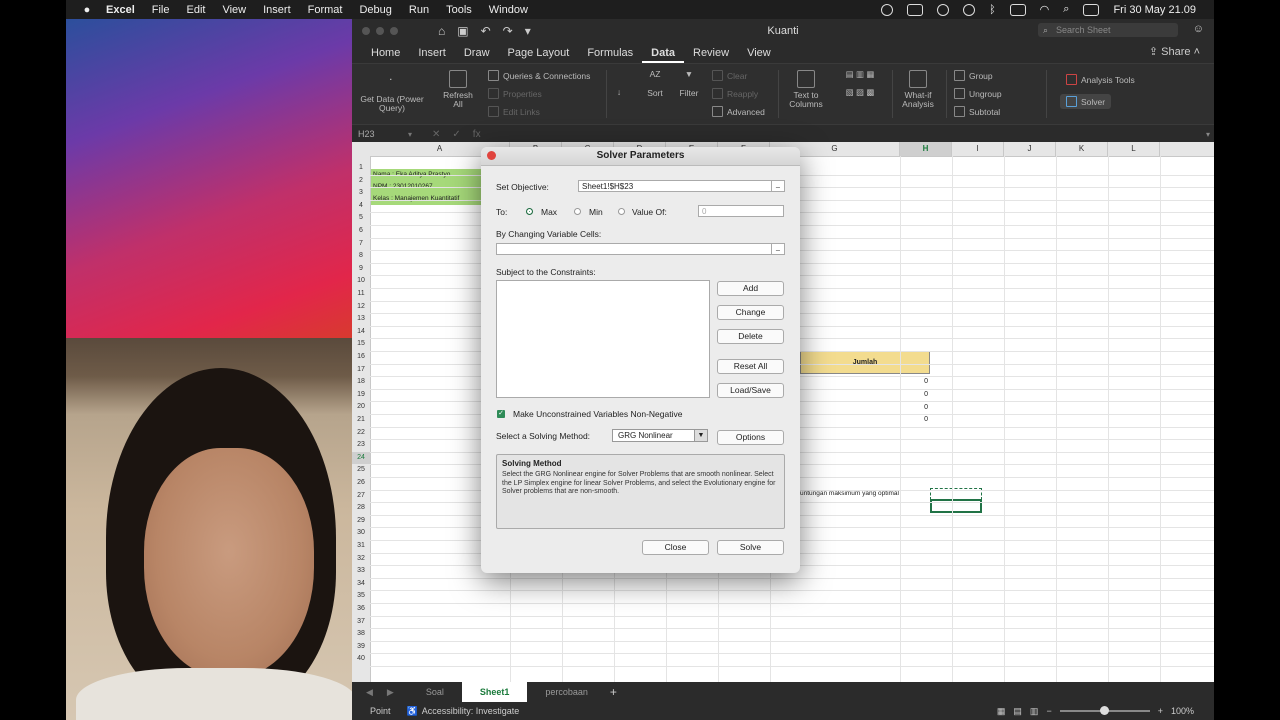 Image resolution: width=1280 pixels, height=720 pixels. Describe the element at coordinates (738, 111) in the screenshot. I see `advanced-filter-button: Advanced` at that location.